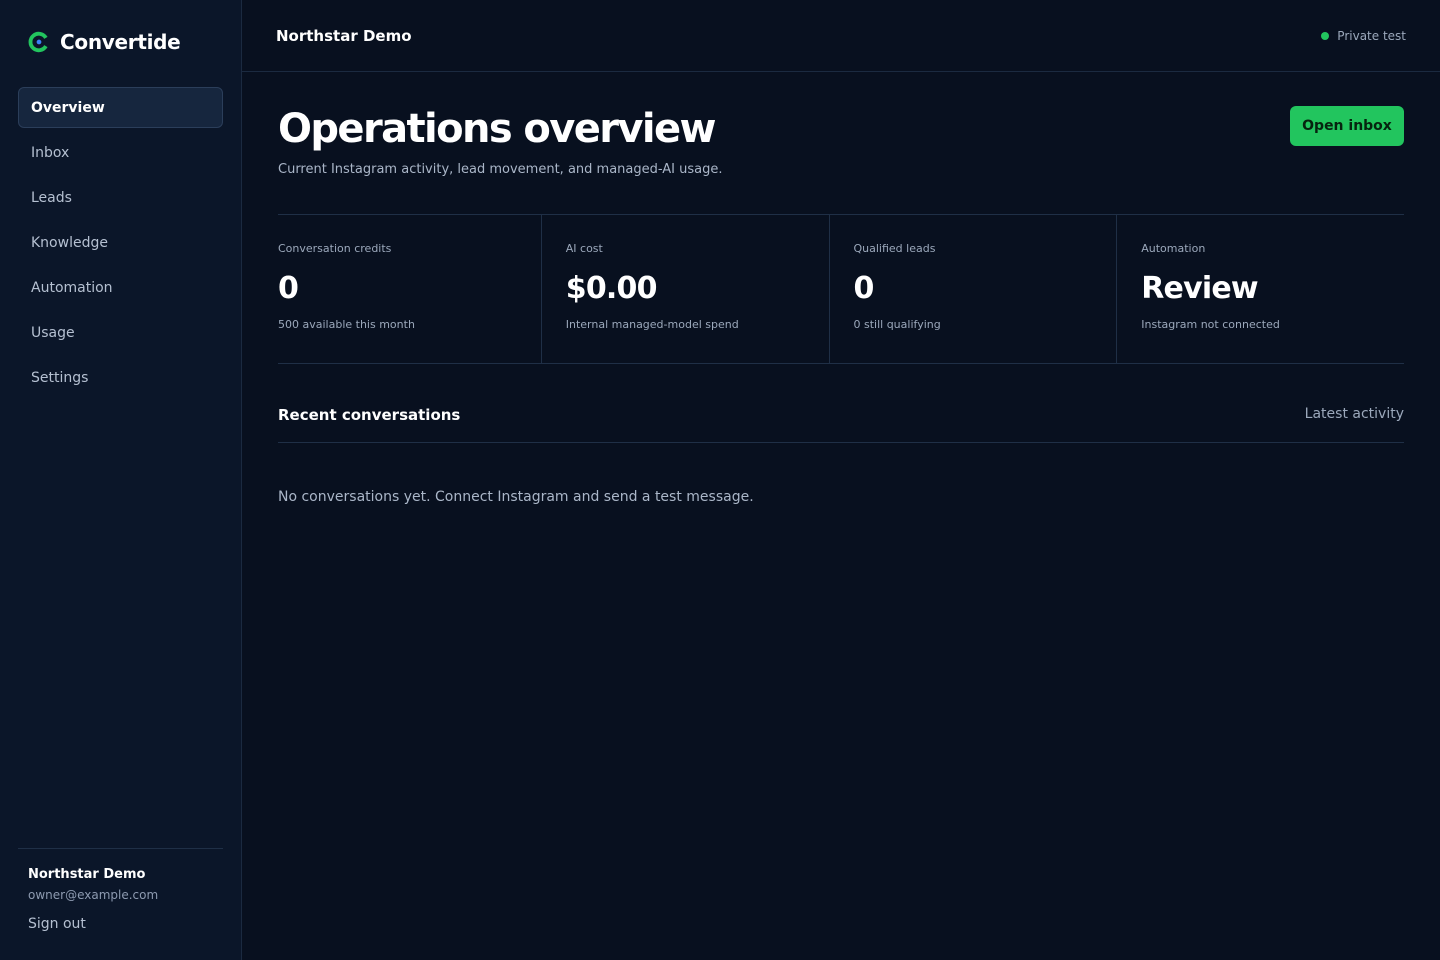  Describe the element at coordinates (841, 36) in the screenshot. I see `topbar: Northstar Demo Private test` at that location.